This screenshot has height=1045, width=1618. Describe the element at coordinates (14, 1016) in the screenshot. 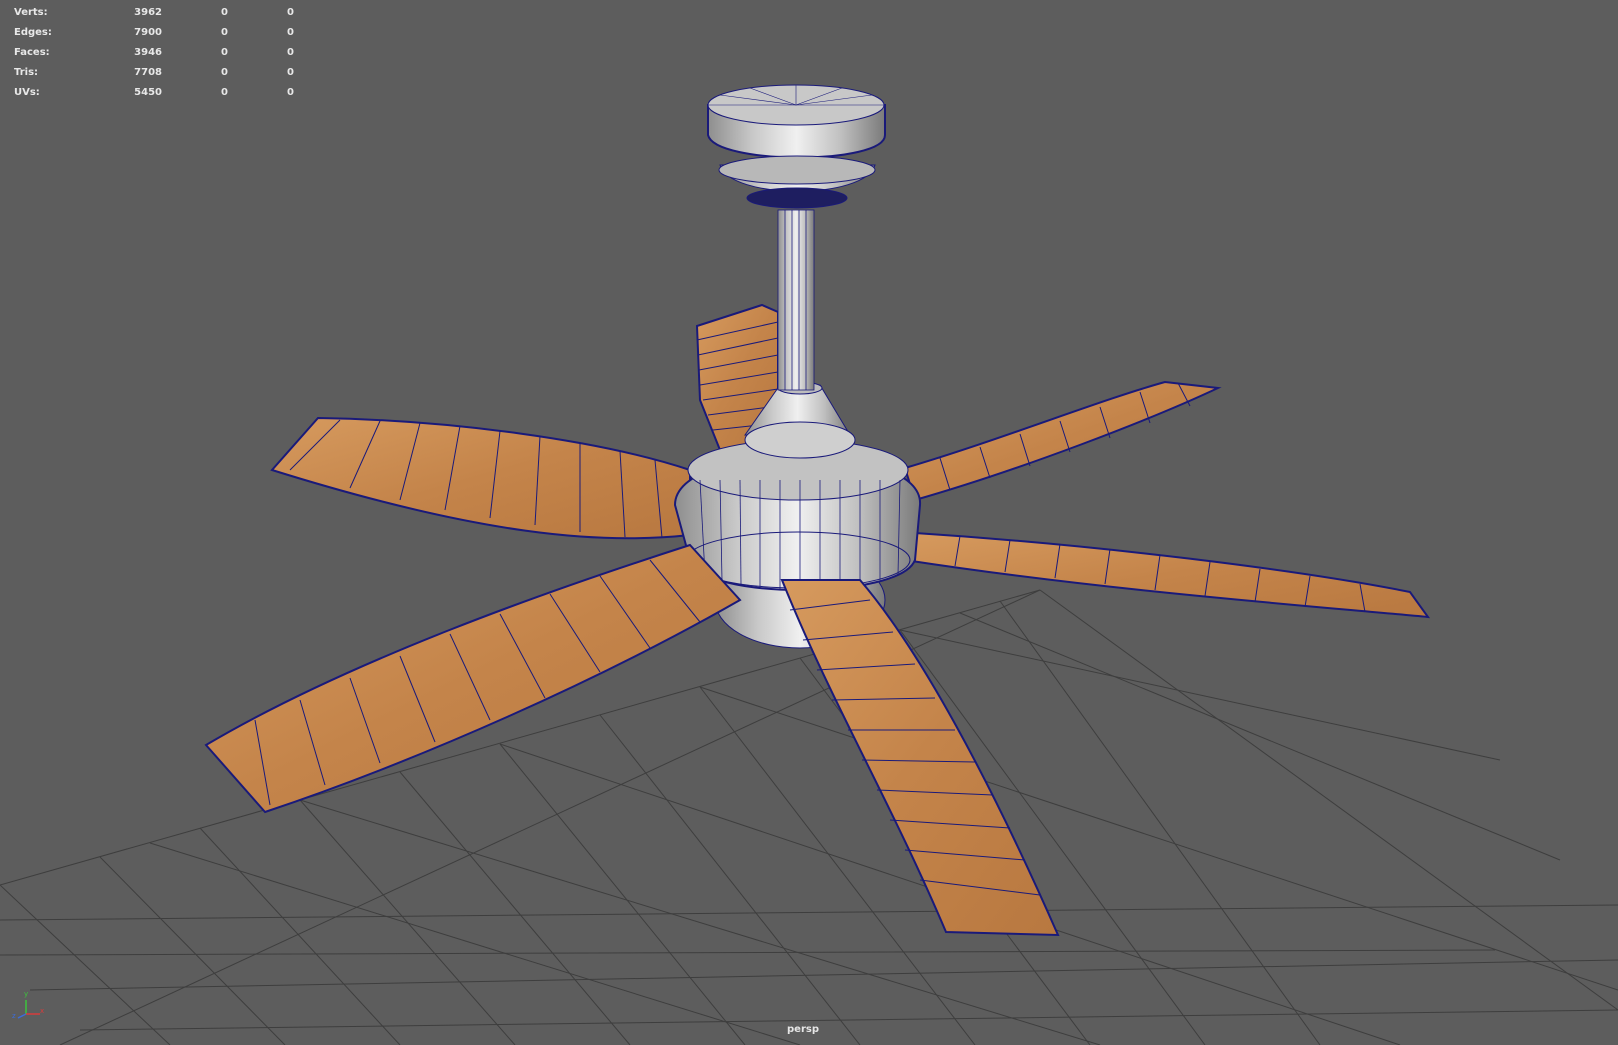

I see `axis-z-label: z` at that location.